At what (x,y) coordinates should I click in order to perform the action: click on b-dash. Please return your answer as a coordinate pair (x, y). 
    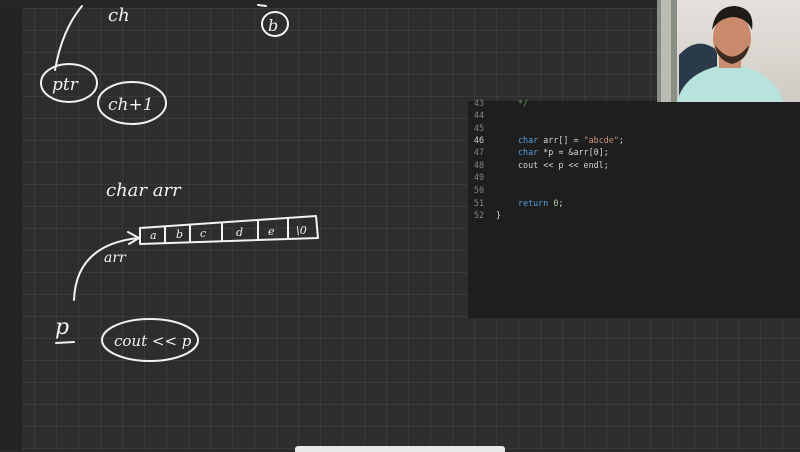
    Looking at the image, I should click on (262, 5).